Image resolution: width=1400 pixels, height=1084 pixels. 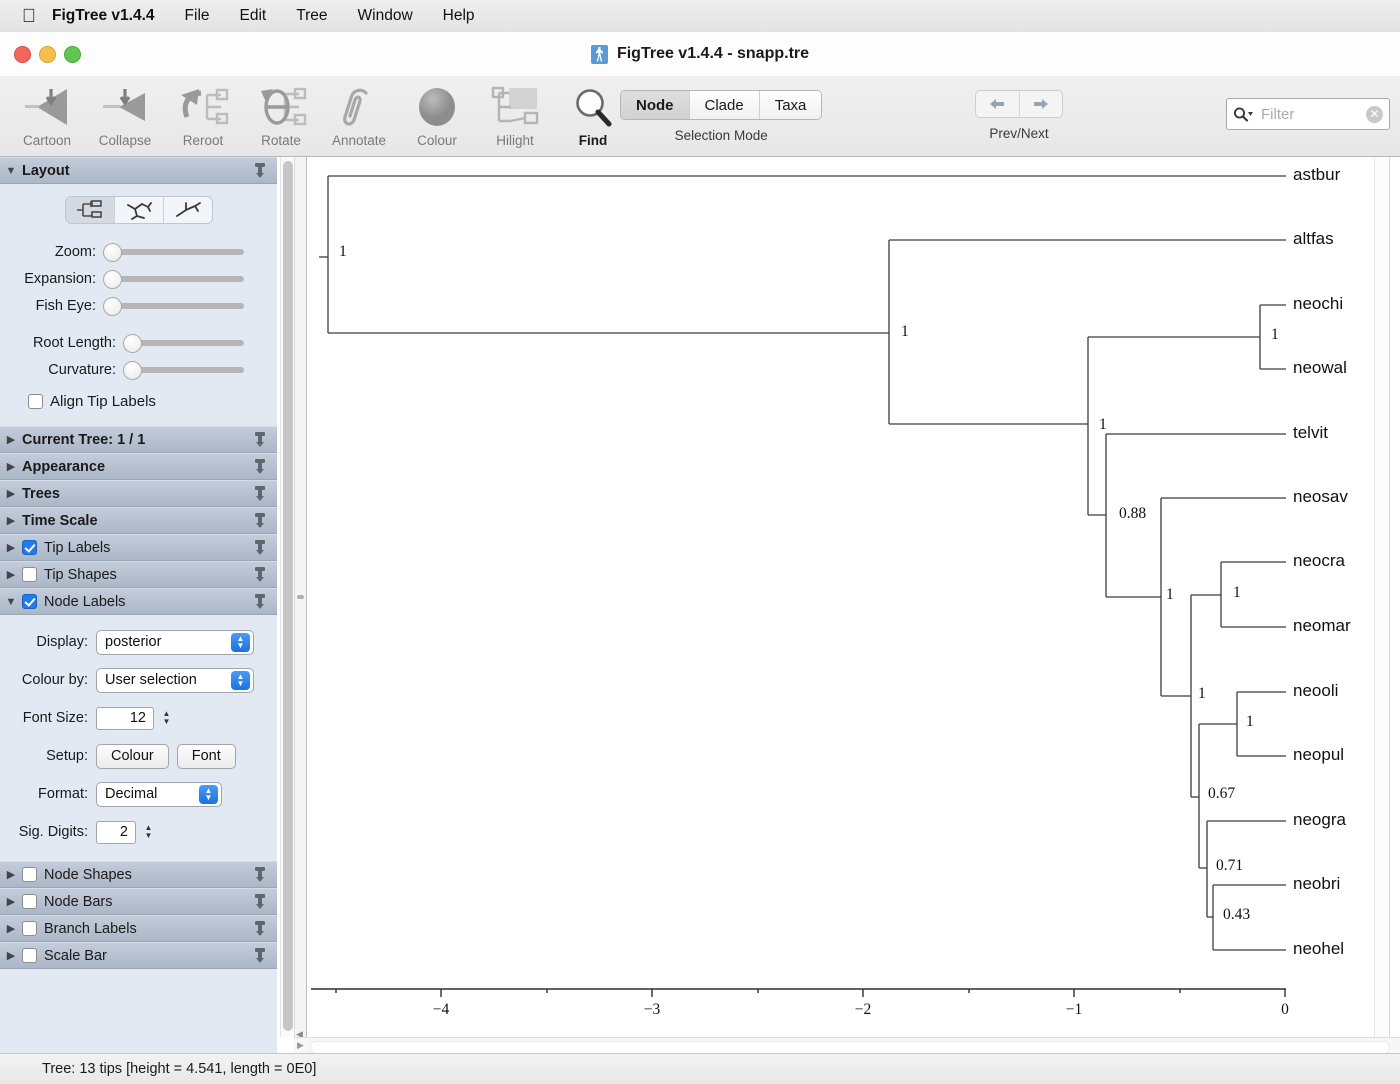 I want to click on expansion-slider, so click(x=173, y=279).